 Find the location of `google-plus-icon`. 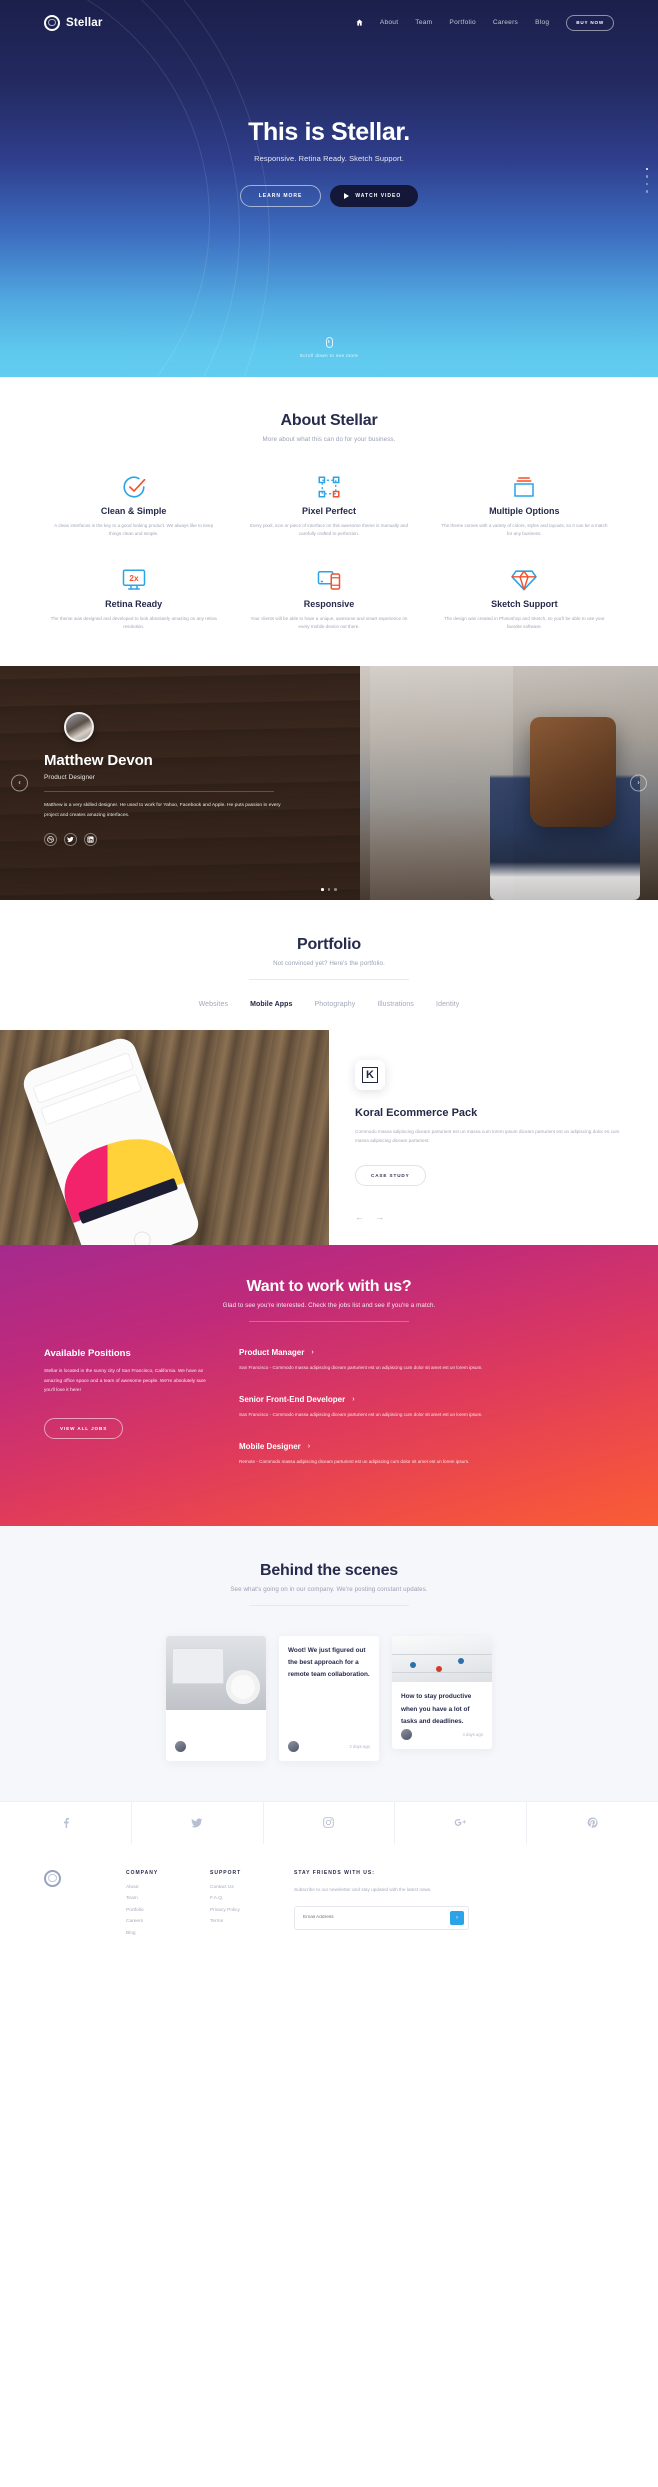

google-plus-icon is located at coordinates (461, 1822).